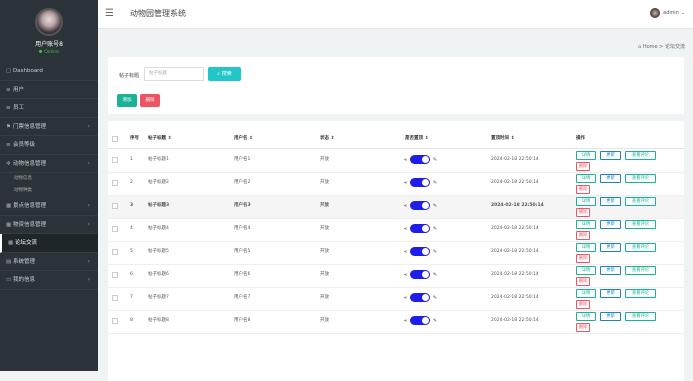 The height and width of the screenshot is (381, 693). I want to click on col-title: 帖子标题 ⇕, so click(159, 139).